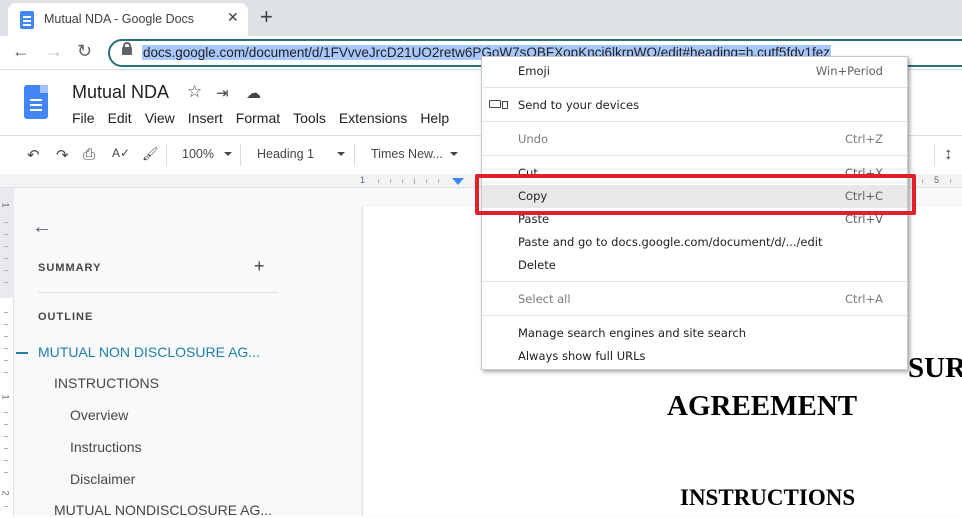 The image size is (962, 518). I want to click on menu-item-shortcut: Ctrl+X, so click(864, 173).